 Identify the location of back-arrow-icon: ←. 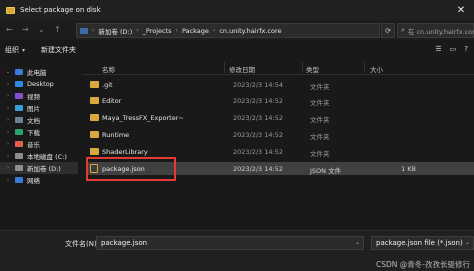
(9, 29).